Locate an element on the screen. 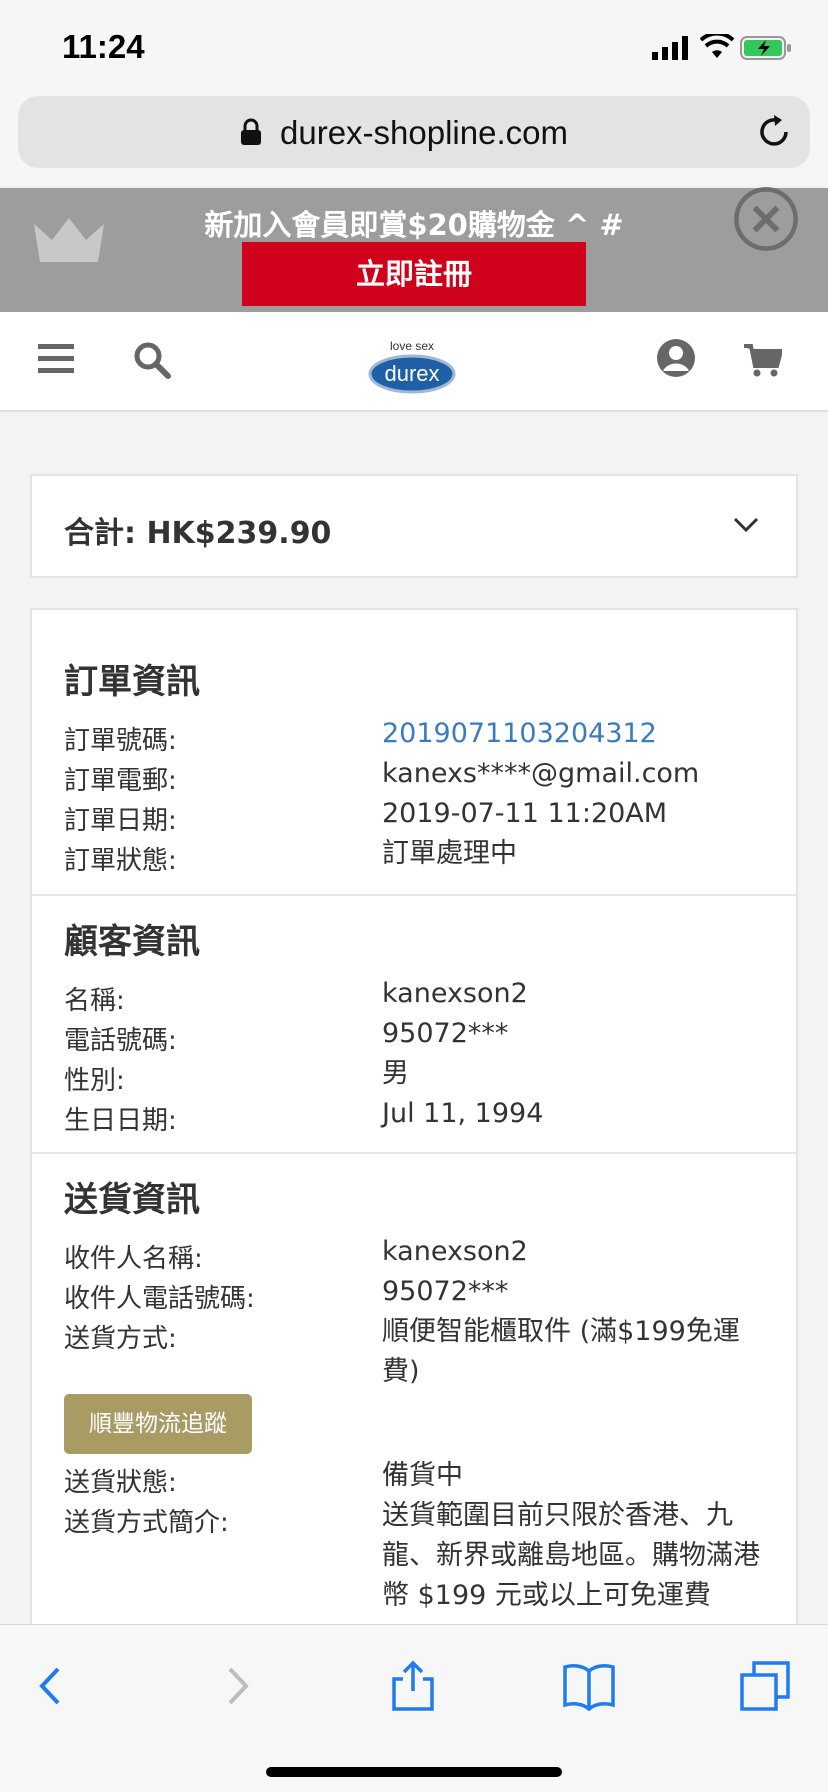 The width and height of the screenshot is (828, 1792). delivery-status: 備貨中 is located at coordinates (422, 1475).